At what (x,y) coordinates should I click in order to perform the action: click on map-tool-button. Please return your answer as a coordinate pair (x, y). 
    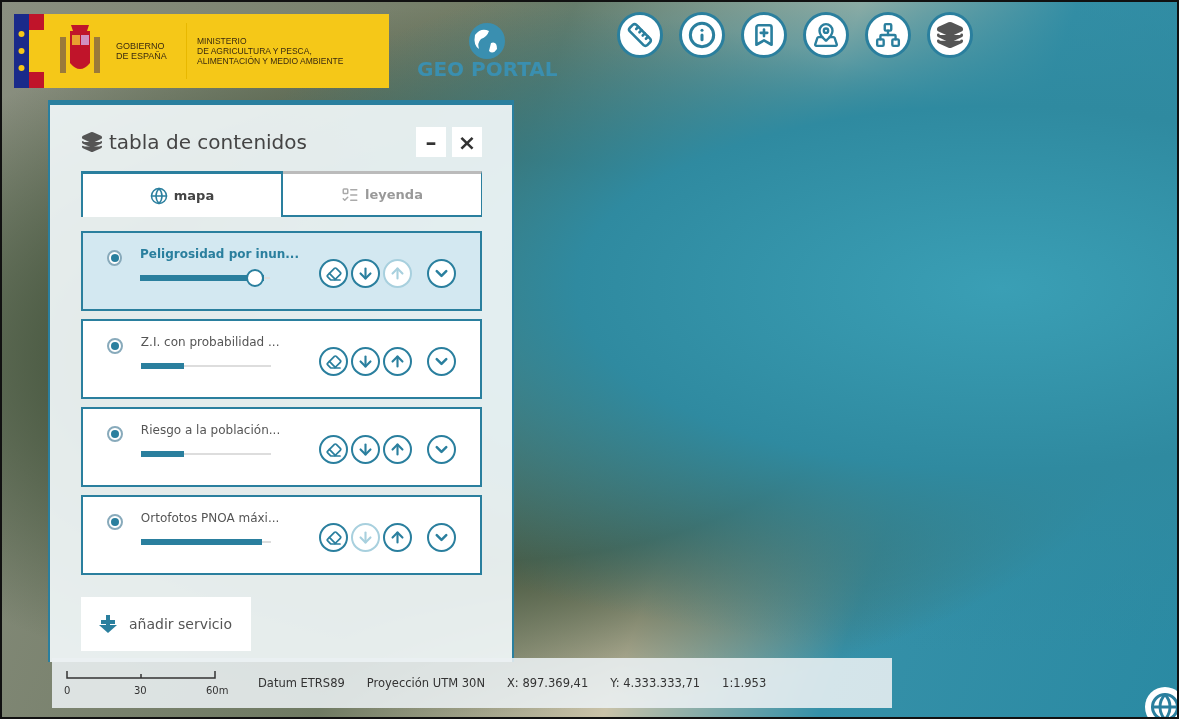
    Looking at the image, I should click on (826, 35).